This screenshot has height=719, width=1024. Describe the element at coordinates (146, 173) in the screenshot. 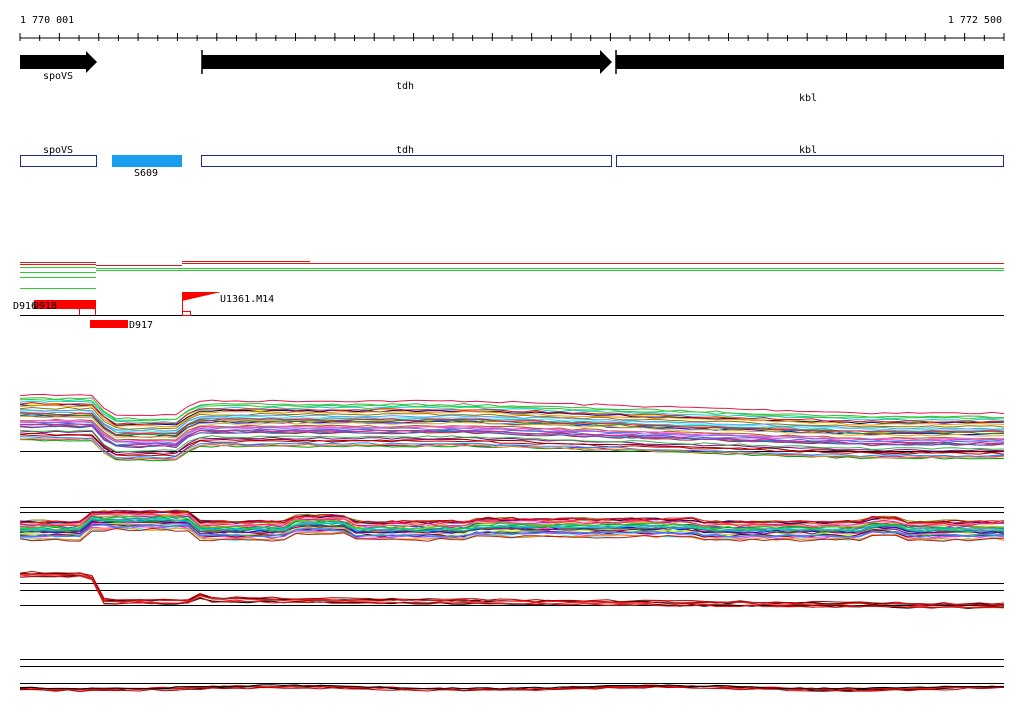

I see `annotation-label-s609: S609` at that location.